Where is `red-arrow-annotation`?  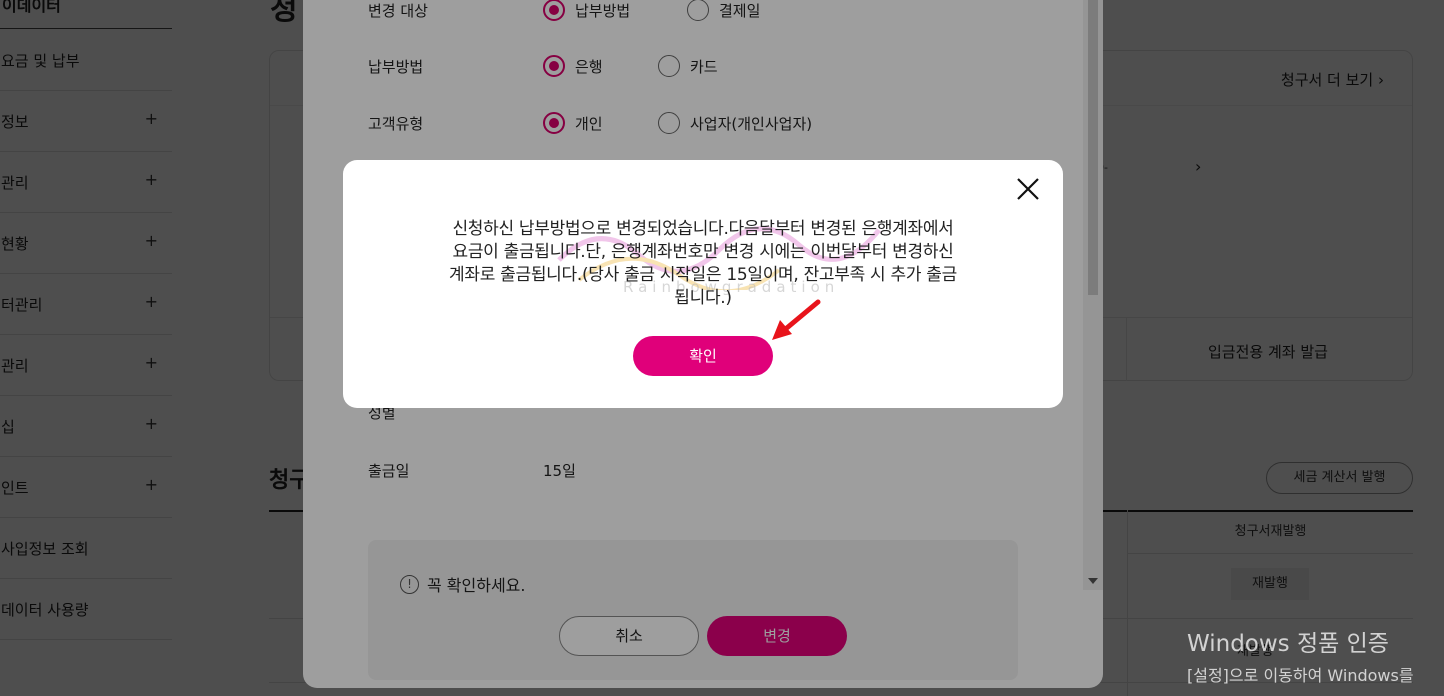 red-arrow-annotation is located at coordinates (796, 319).